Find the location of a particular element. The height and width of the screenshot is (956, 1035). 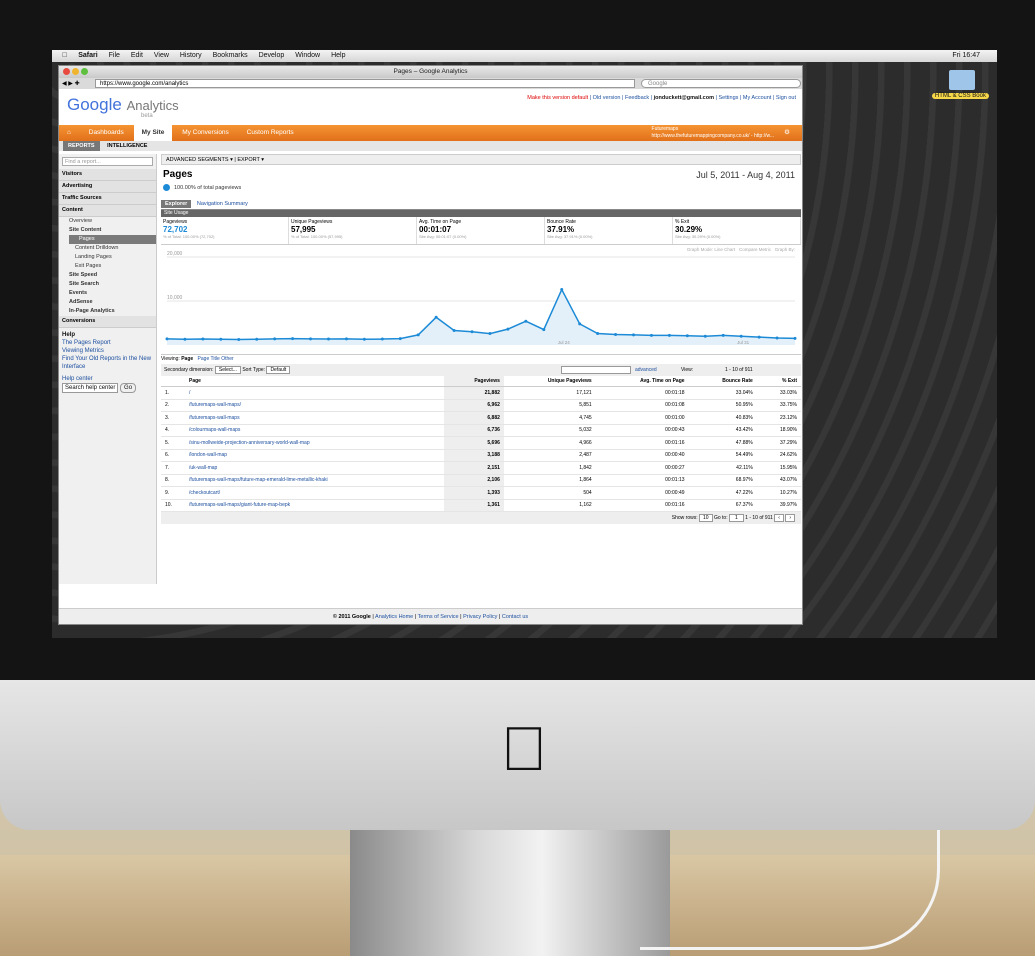

row-page-link: /london-wall-map is located at coordinates (315, 455).